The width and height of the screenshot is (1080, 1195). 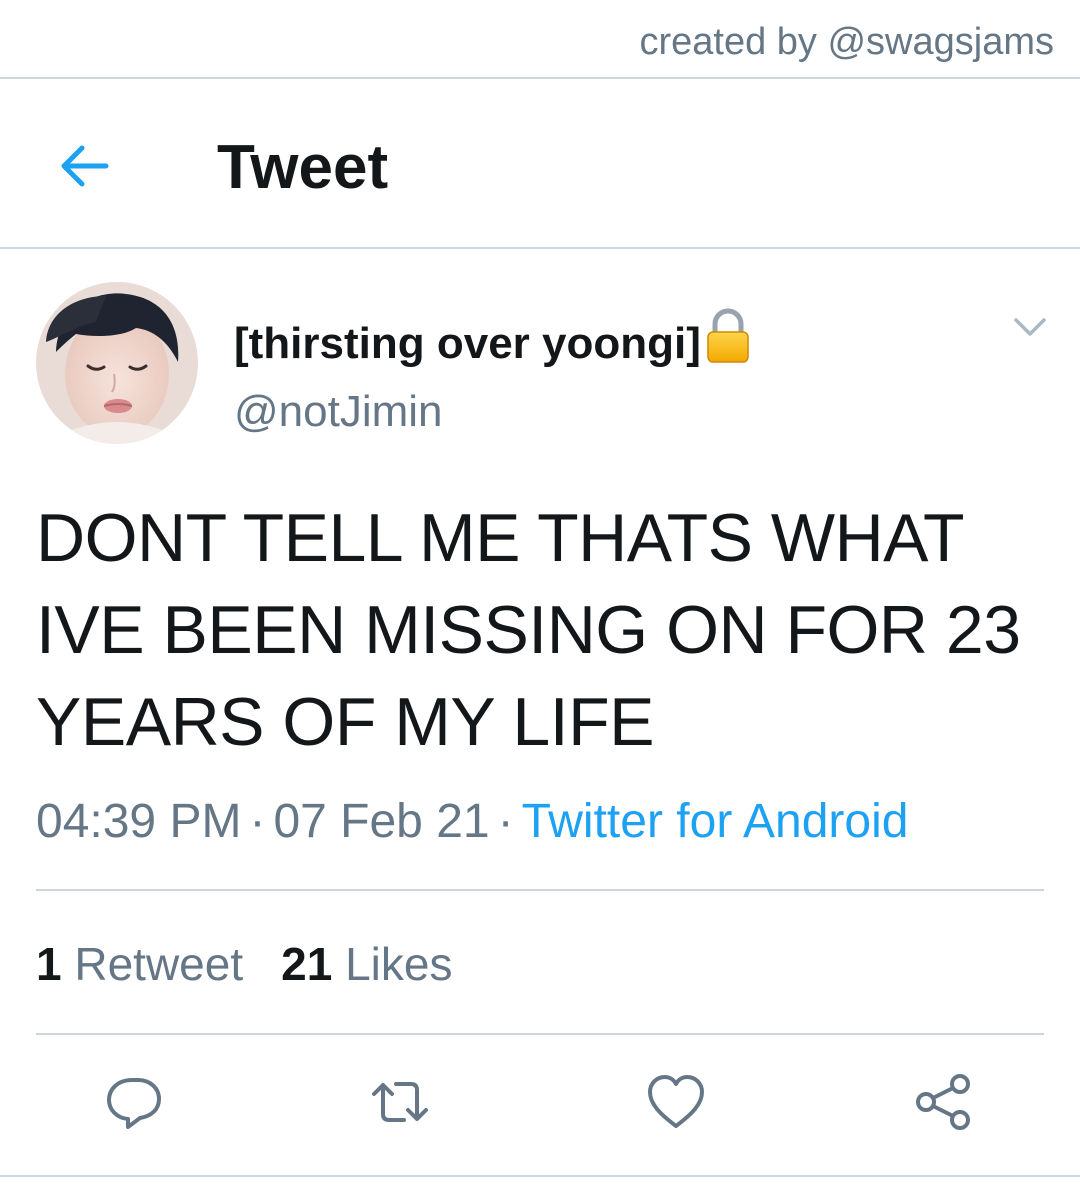 I want to click on tweet-stats: 1 Retweet 21 Likes, so click(x=244, y=964).